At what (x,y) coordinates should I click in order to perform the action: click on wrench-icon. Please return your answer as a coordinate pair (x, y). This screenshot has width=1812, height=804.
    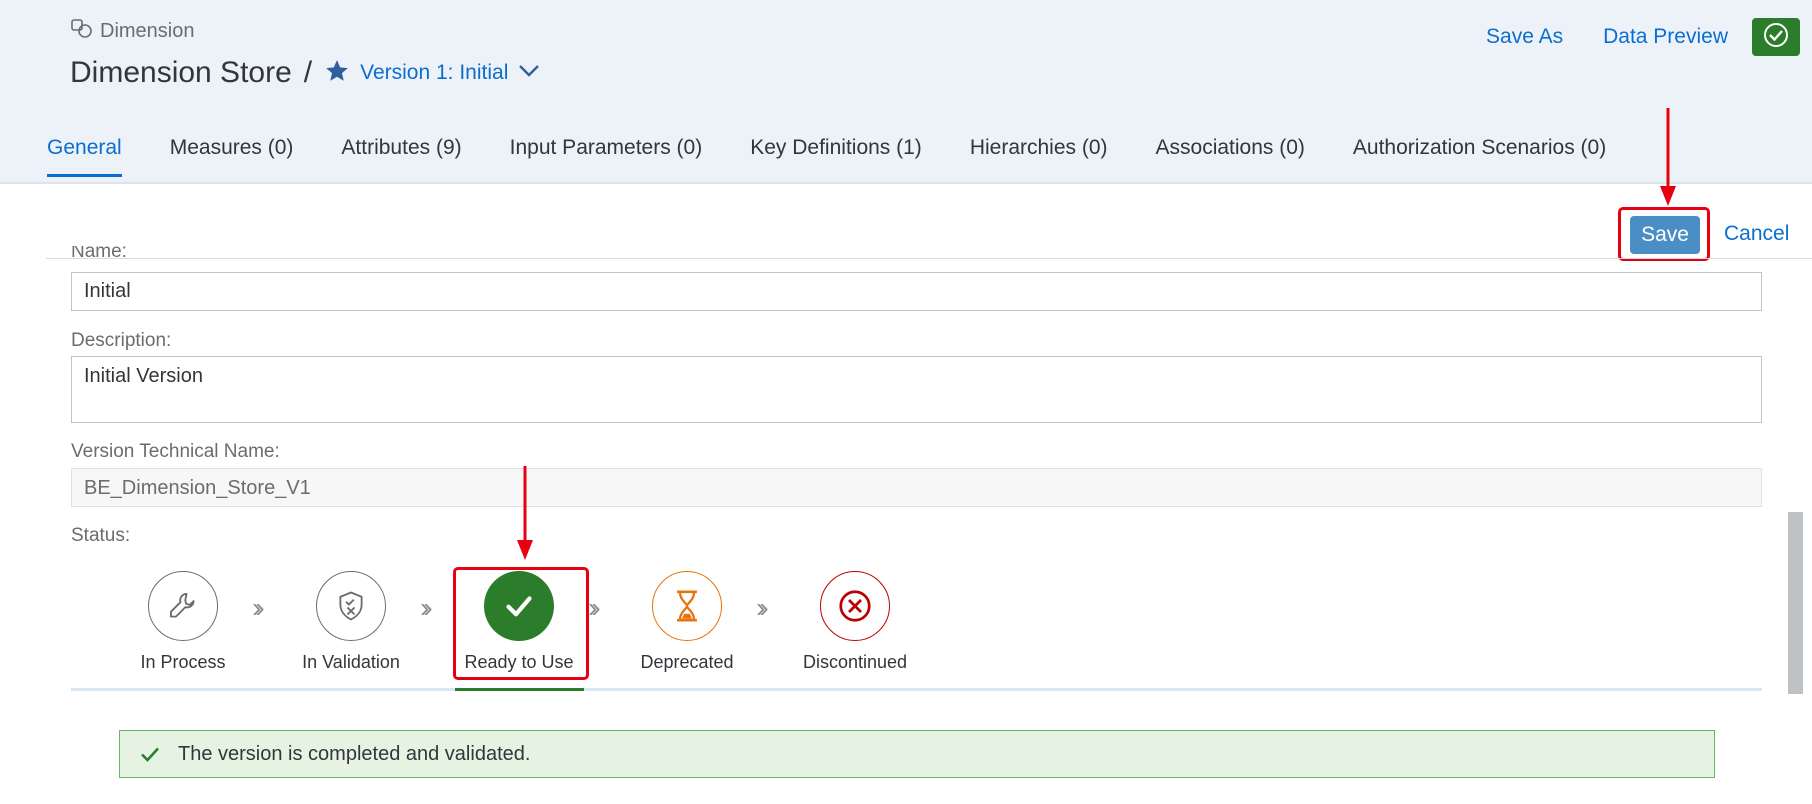
    Looking at the image, I should click on (183, 606).